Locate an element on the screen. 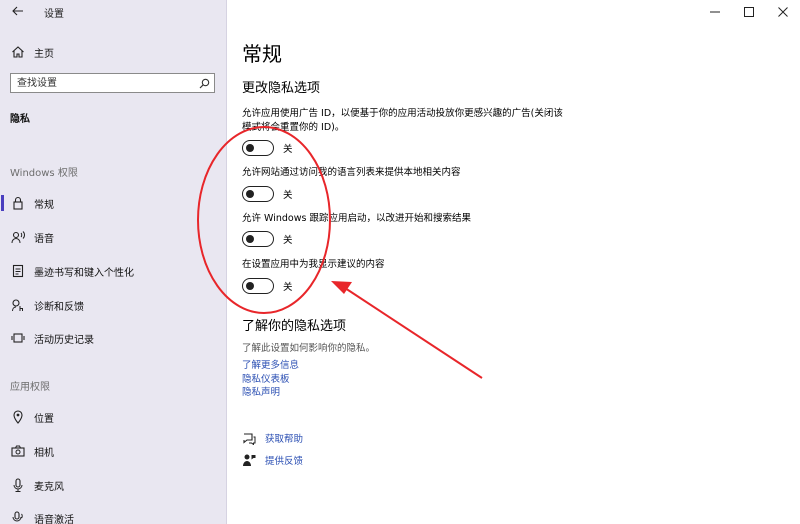  sidebar-item-activity-history: 活动历史记录 is located at coordinates (113, 338).